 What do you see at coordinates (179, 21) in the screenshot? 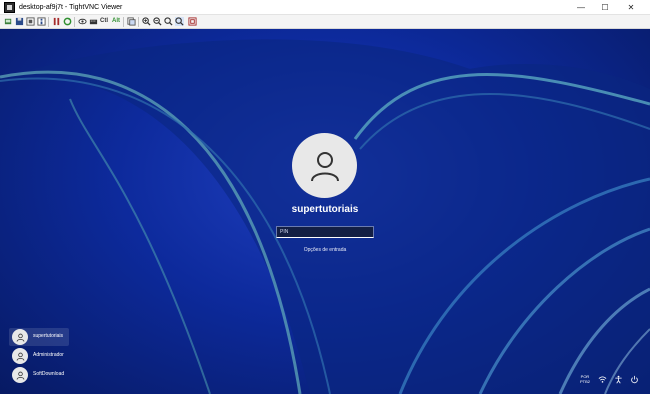
I see `zoom-fit-icon` at bounding box center [179, 21].